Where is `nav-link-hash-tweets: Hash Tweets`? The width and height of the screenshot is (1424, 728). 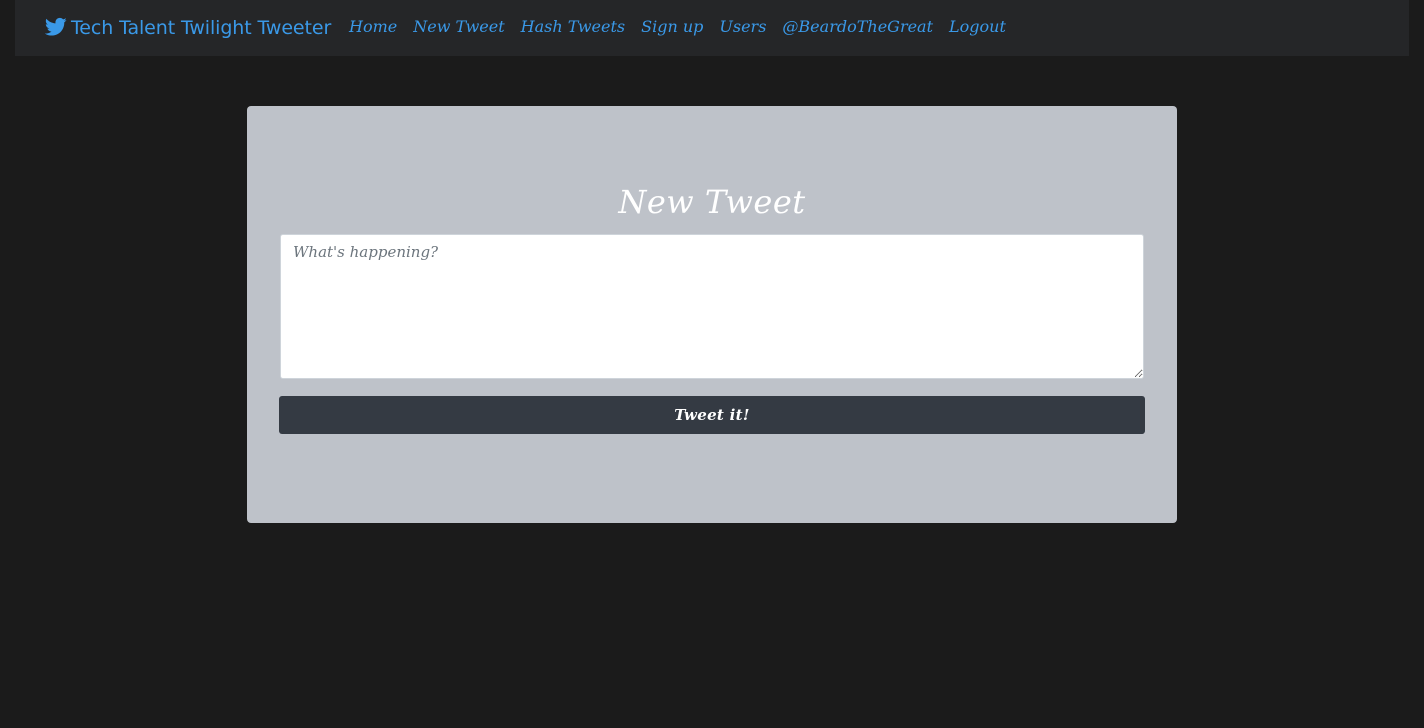 nav-link-hash-tweets: Hash Tweets is located at coordinates (573, 26).